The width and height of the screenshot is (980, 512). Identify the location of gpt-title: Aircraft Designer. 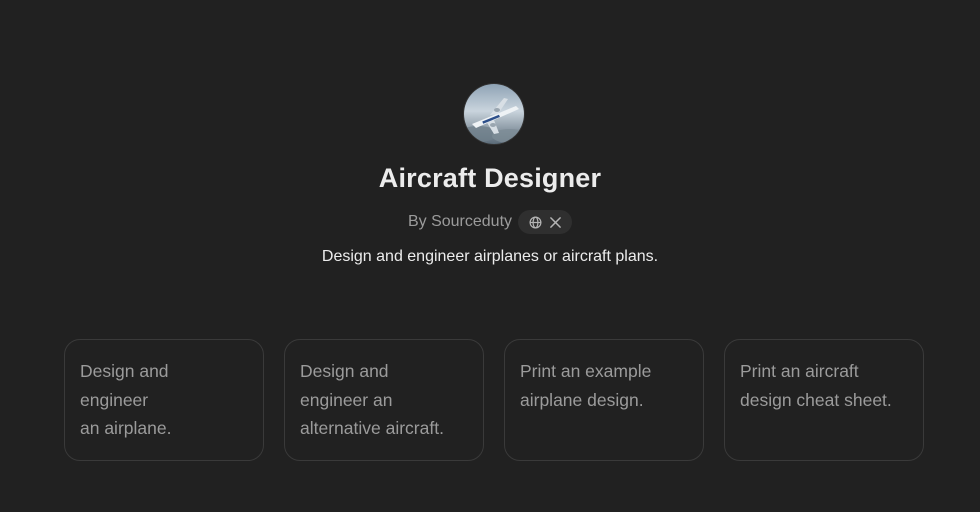
(490, 178).